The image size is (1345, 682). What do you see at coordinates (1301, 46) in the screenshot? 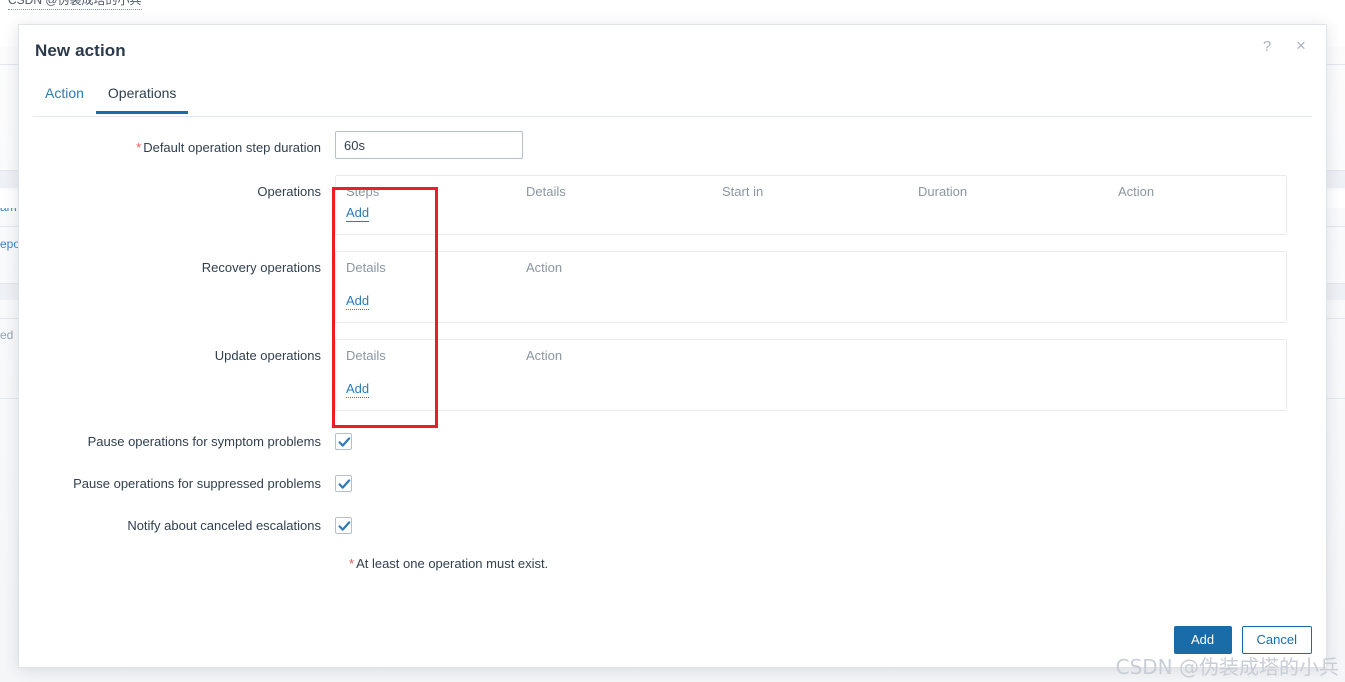
I see `close-icon: ×` at bounding box center [1301, 46].